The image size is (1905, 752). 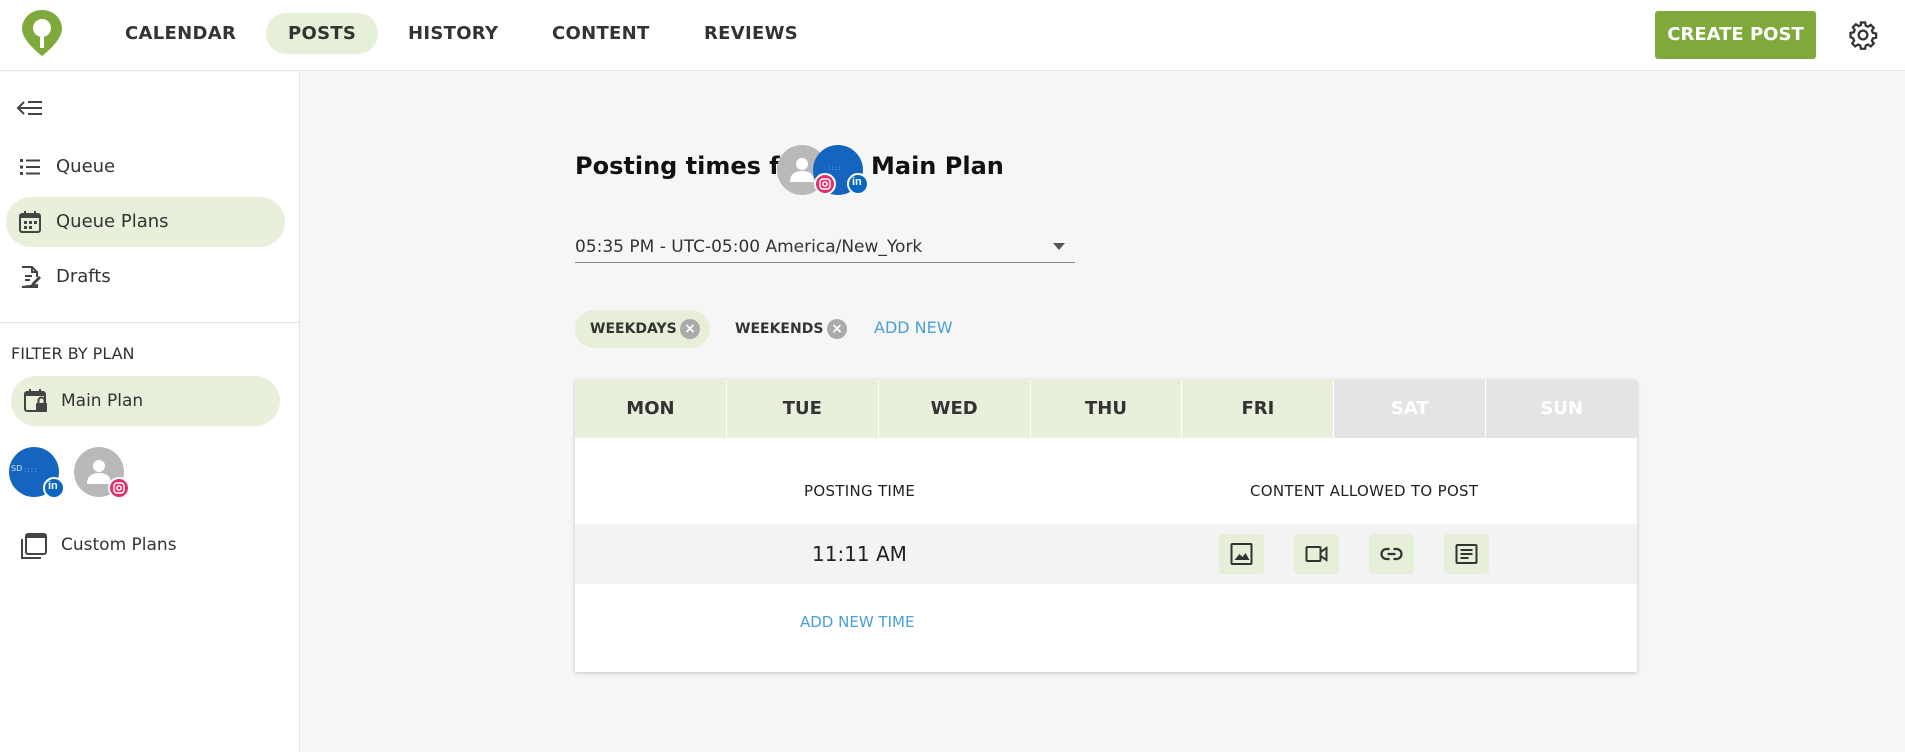 What do you see at coordinates (453, 33) in the screenshot?
I see `nav-history: HISTORY` at bounding box center [453, 33].